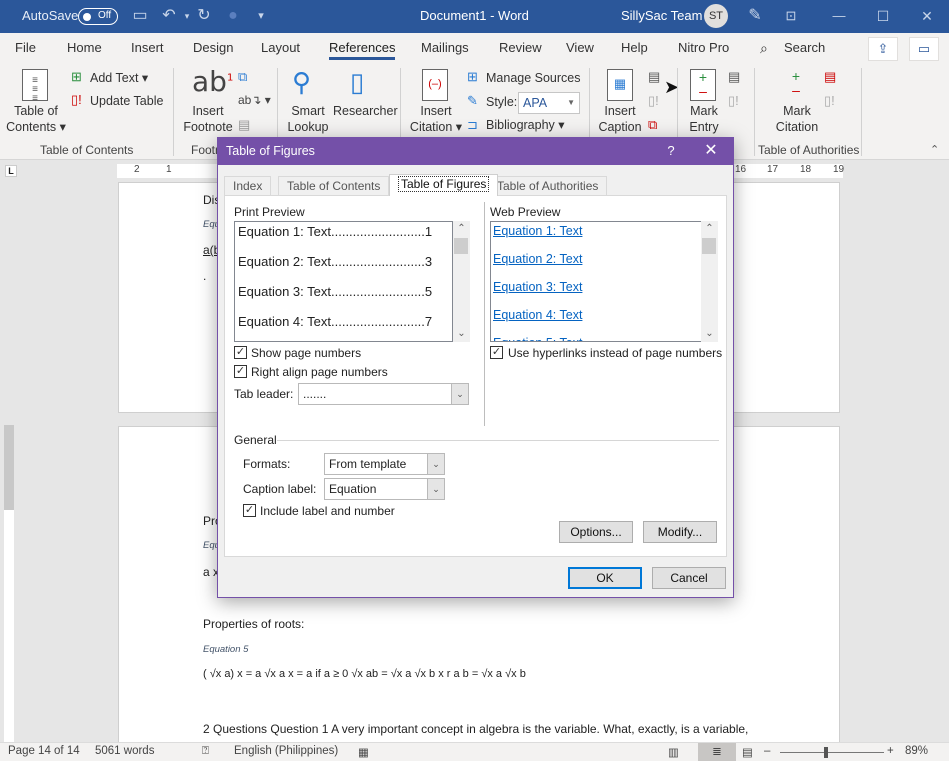 The height and width of the screenshot is (761, 949). Describe the element at coordinates (327, 511) in the screenshot. I see `include-label-label: Include label and number` at that location.